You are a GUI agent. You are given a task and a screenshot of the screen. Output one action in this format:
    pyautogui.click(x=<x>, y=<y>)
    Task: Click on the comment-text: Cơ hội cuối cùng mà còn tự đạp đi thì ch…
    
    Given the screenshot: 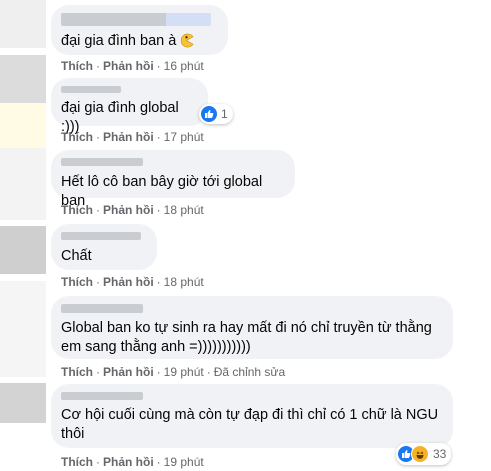 What is the action you would take?
    pyautogui.click(x=252, y=424)
    